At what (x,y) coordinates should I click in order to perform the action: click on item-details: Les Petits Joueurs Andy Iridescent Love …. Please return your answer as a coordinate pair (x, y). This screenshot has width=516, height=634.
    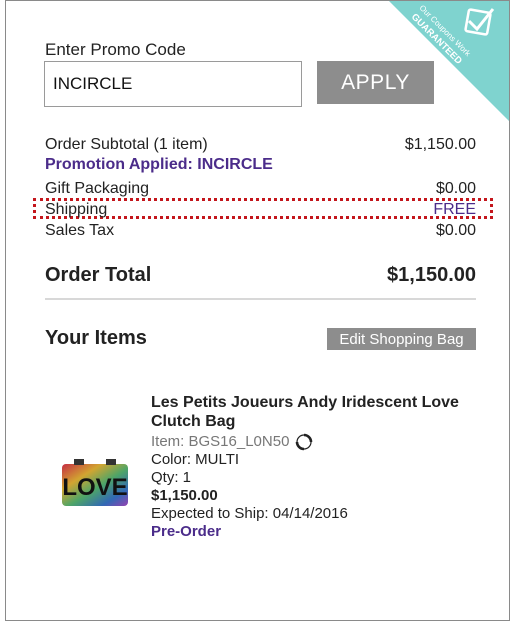
    Looking at the image, I should click on (316, 467).